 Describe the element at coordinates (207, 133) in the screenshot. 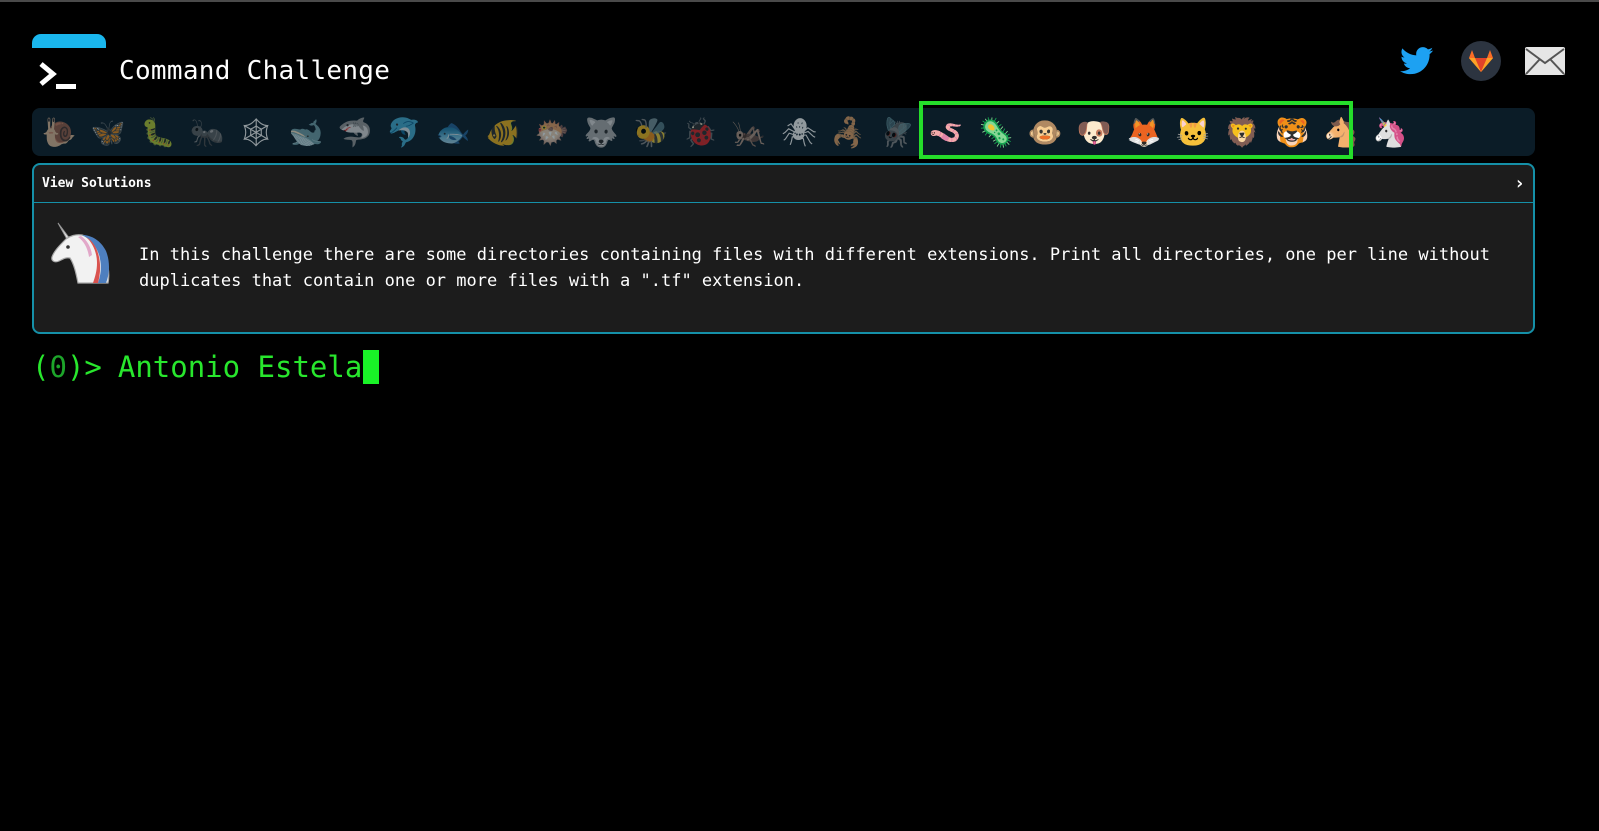

I see `ant-icon: 🐜` at that location.